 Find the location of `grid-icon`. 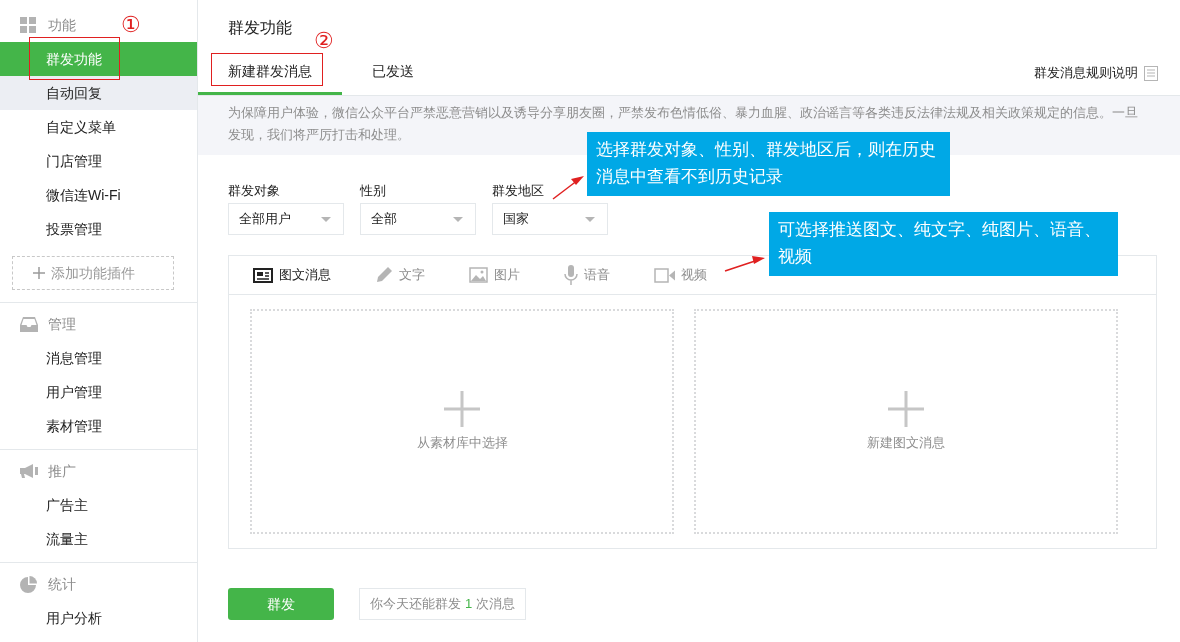

grid-icon is located at coordinates (28, 25).